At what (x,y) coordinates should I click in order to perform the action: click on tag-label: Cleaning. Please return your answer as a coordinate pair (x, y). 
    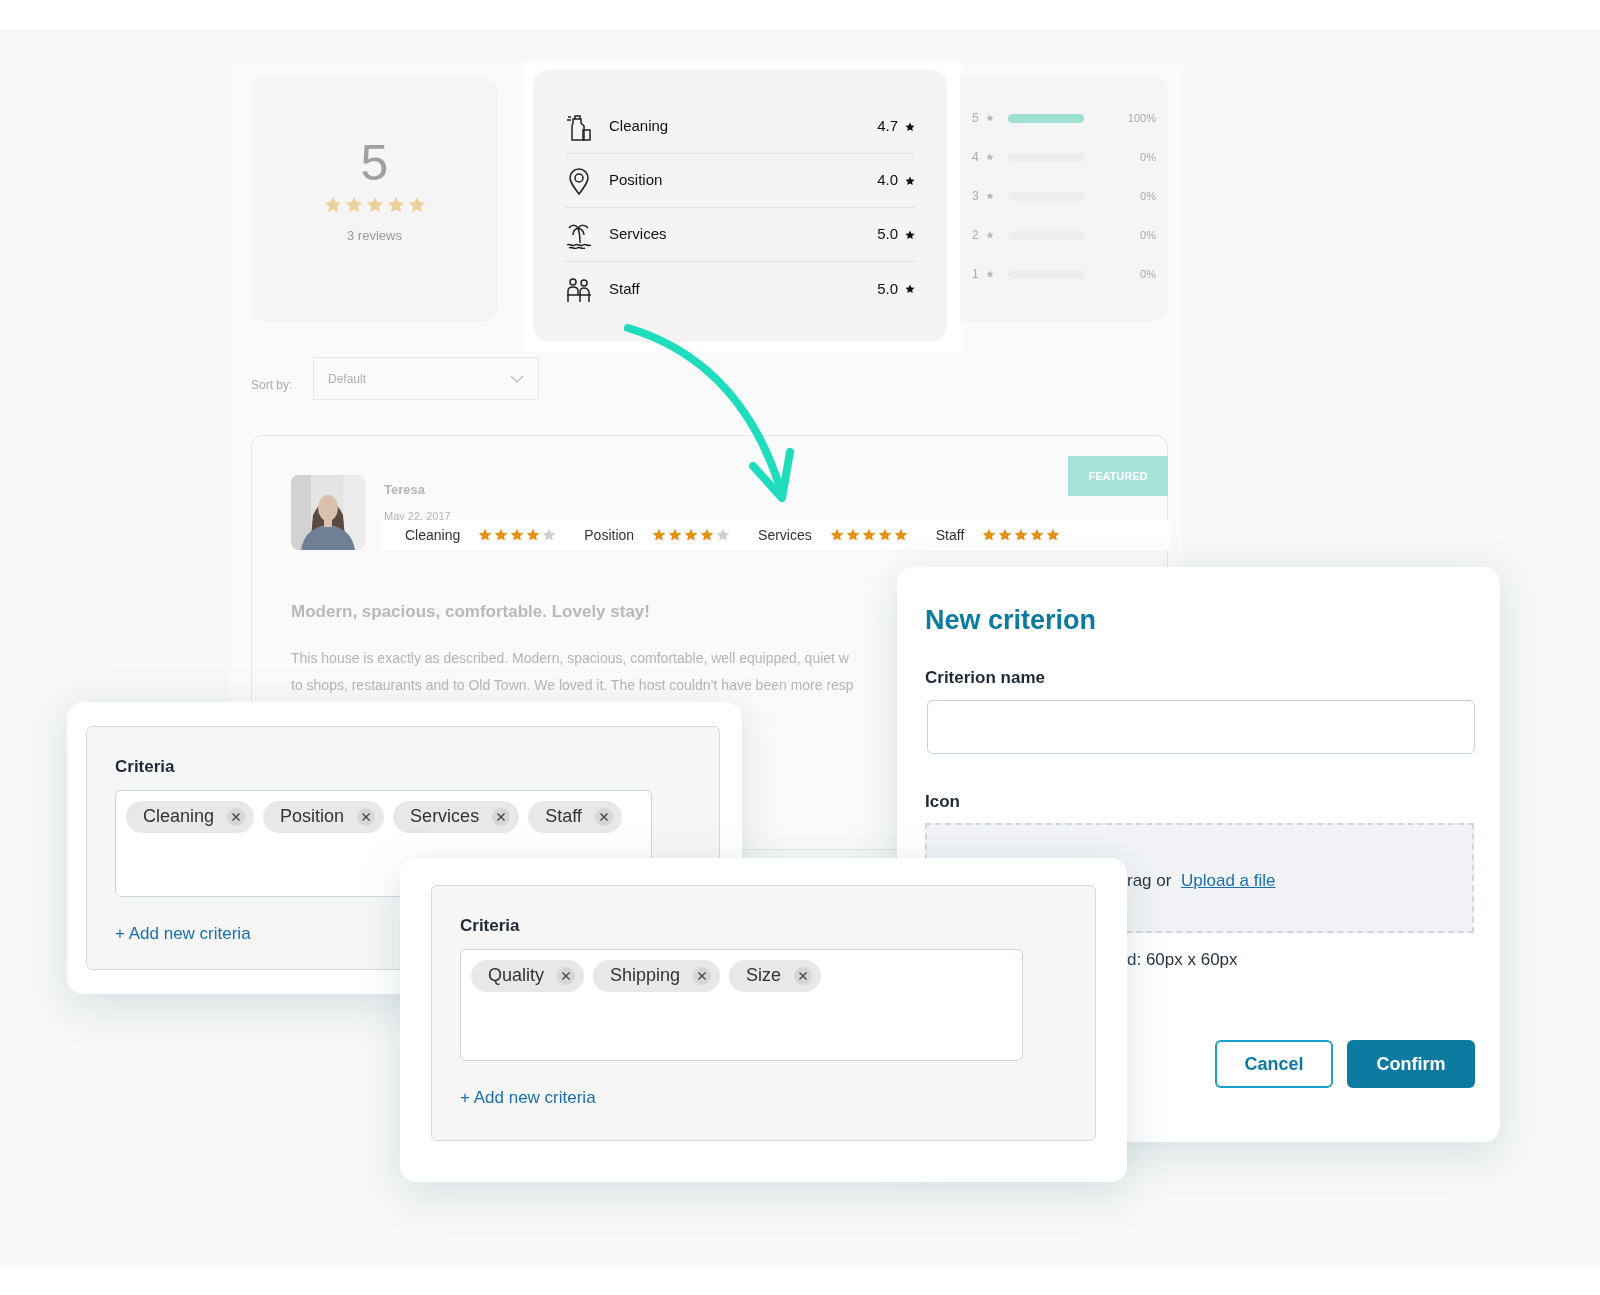
    Looking at the image, I should click on (179, 816).